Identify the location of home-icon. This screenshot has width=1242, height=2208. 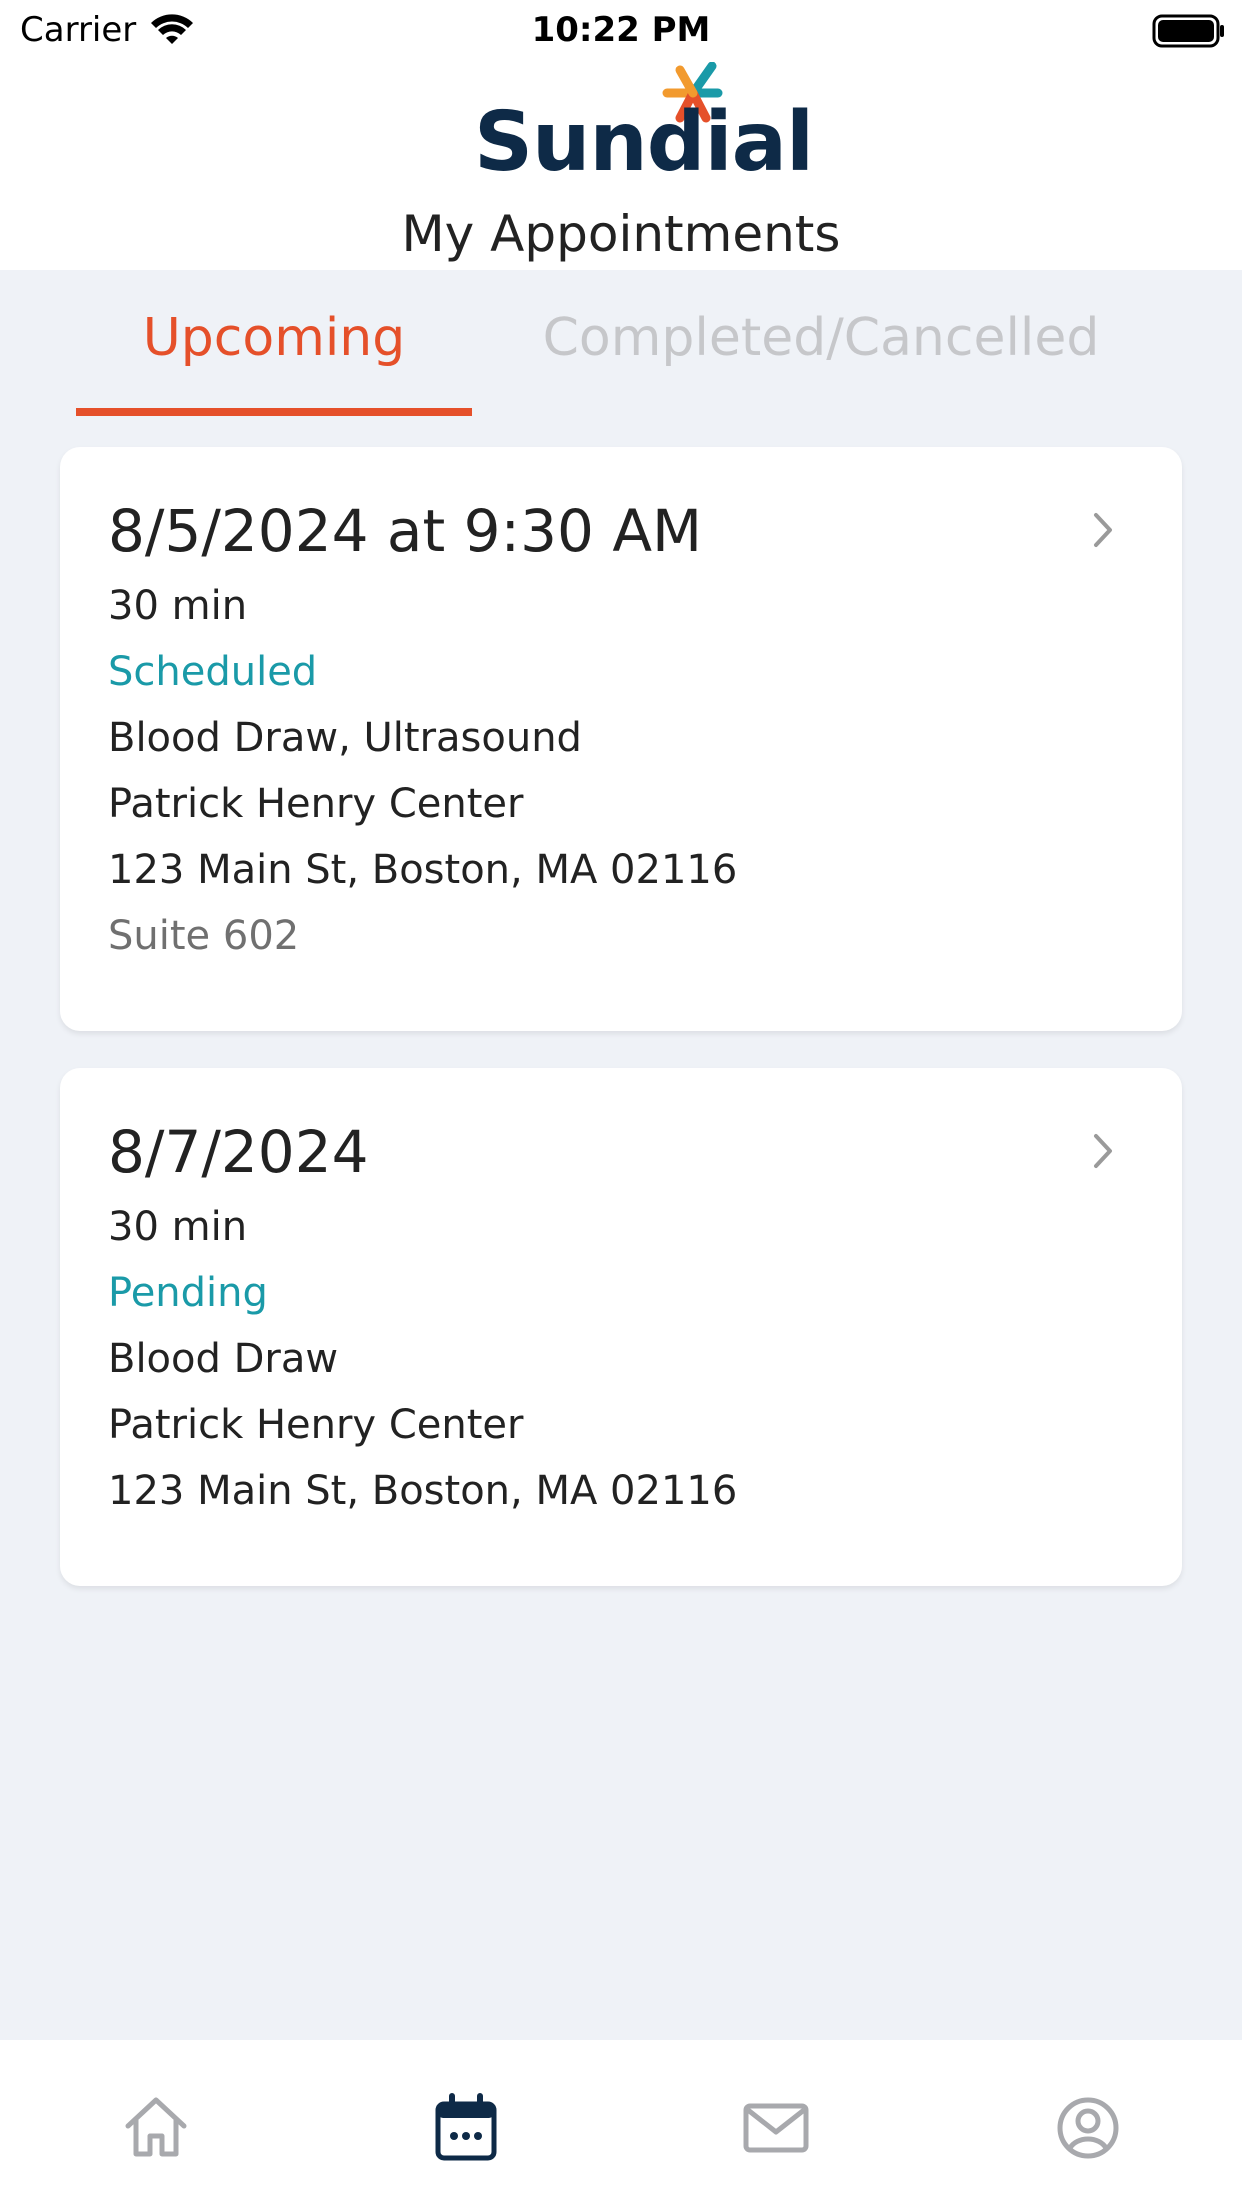
(156, 2128).